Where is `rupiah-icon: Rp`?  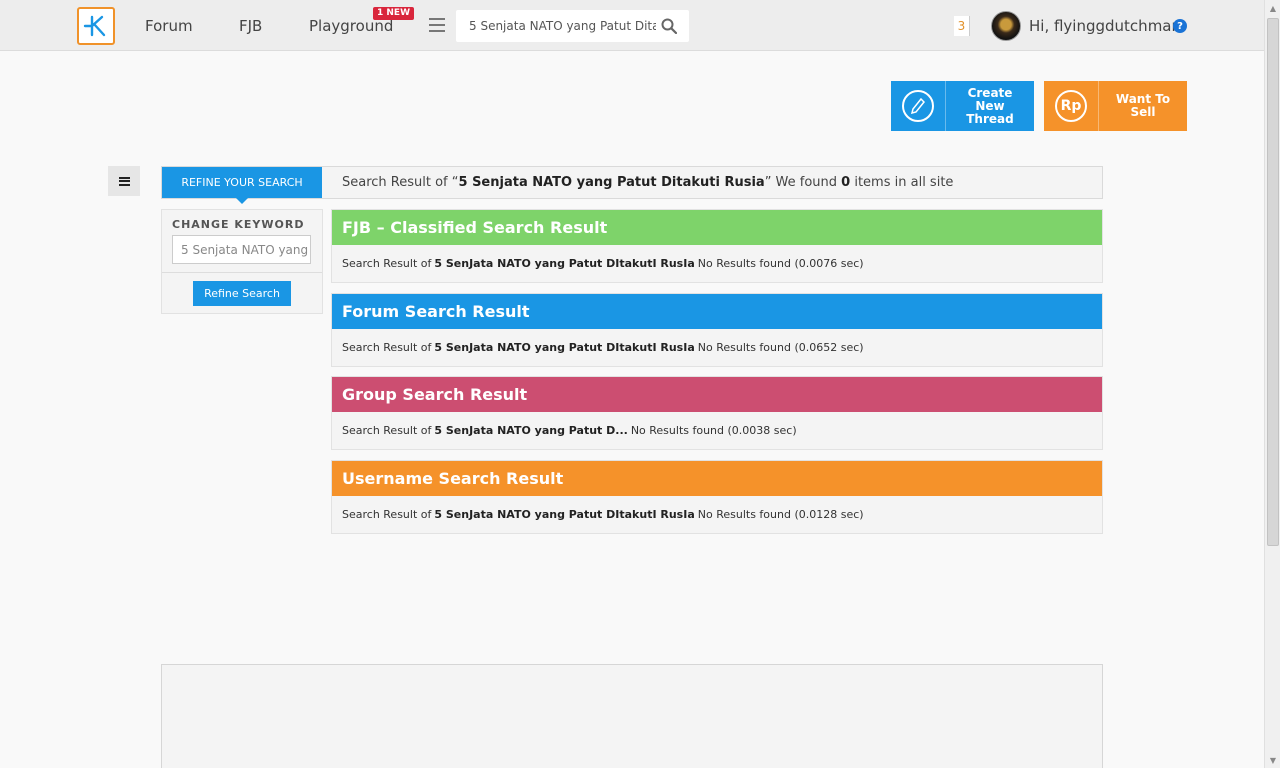
rupiah-icon: Rp is located at coordinates (1071, 106).